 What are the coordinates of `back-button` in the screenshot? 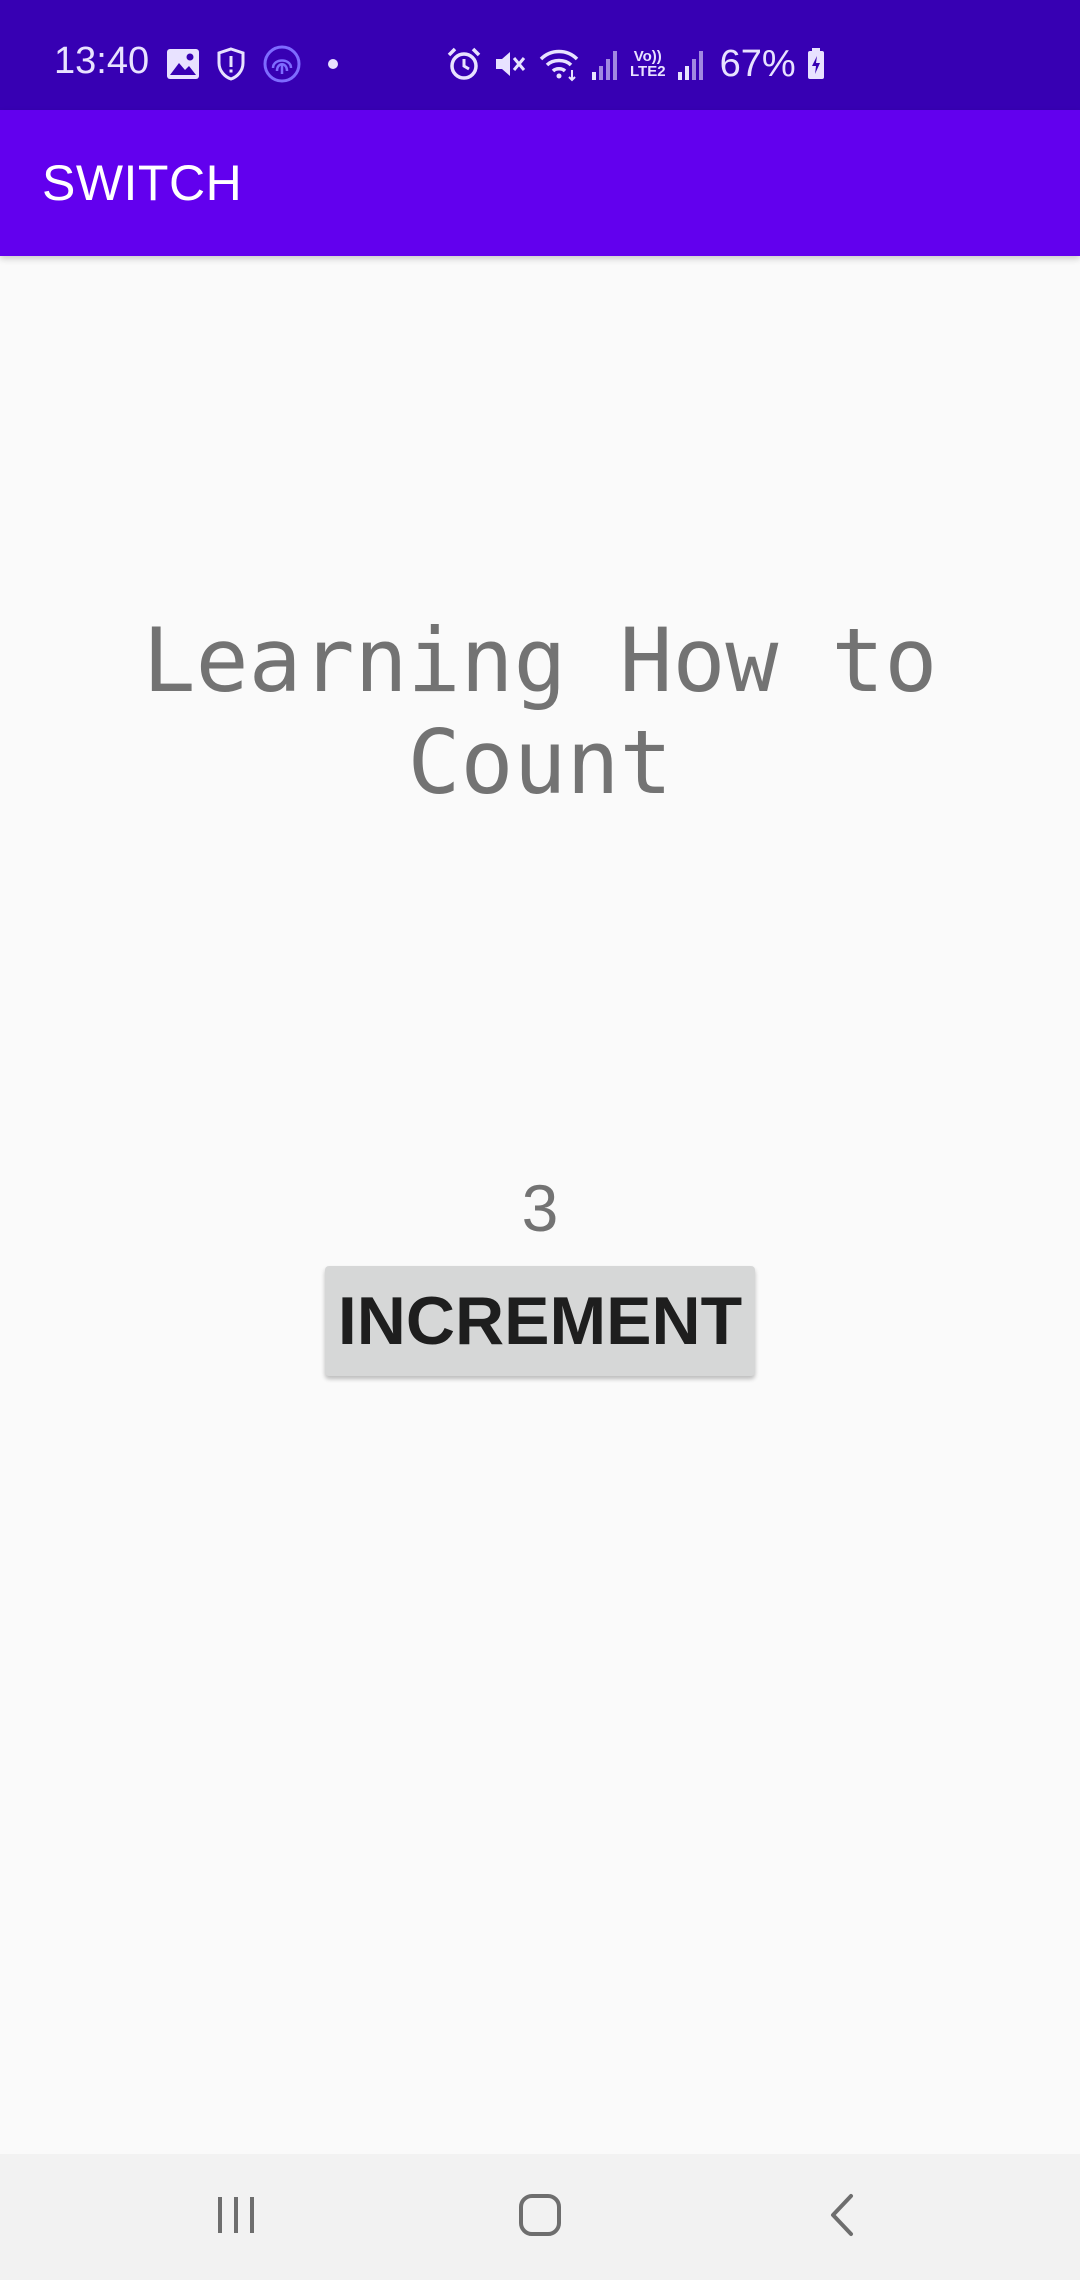 It's located at (842, 2217).